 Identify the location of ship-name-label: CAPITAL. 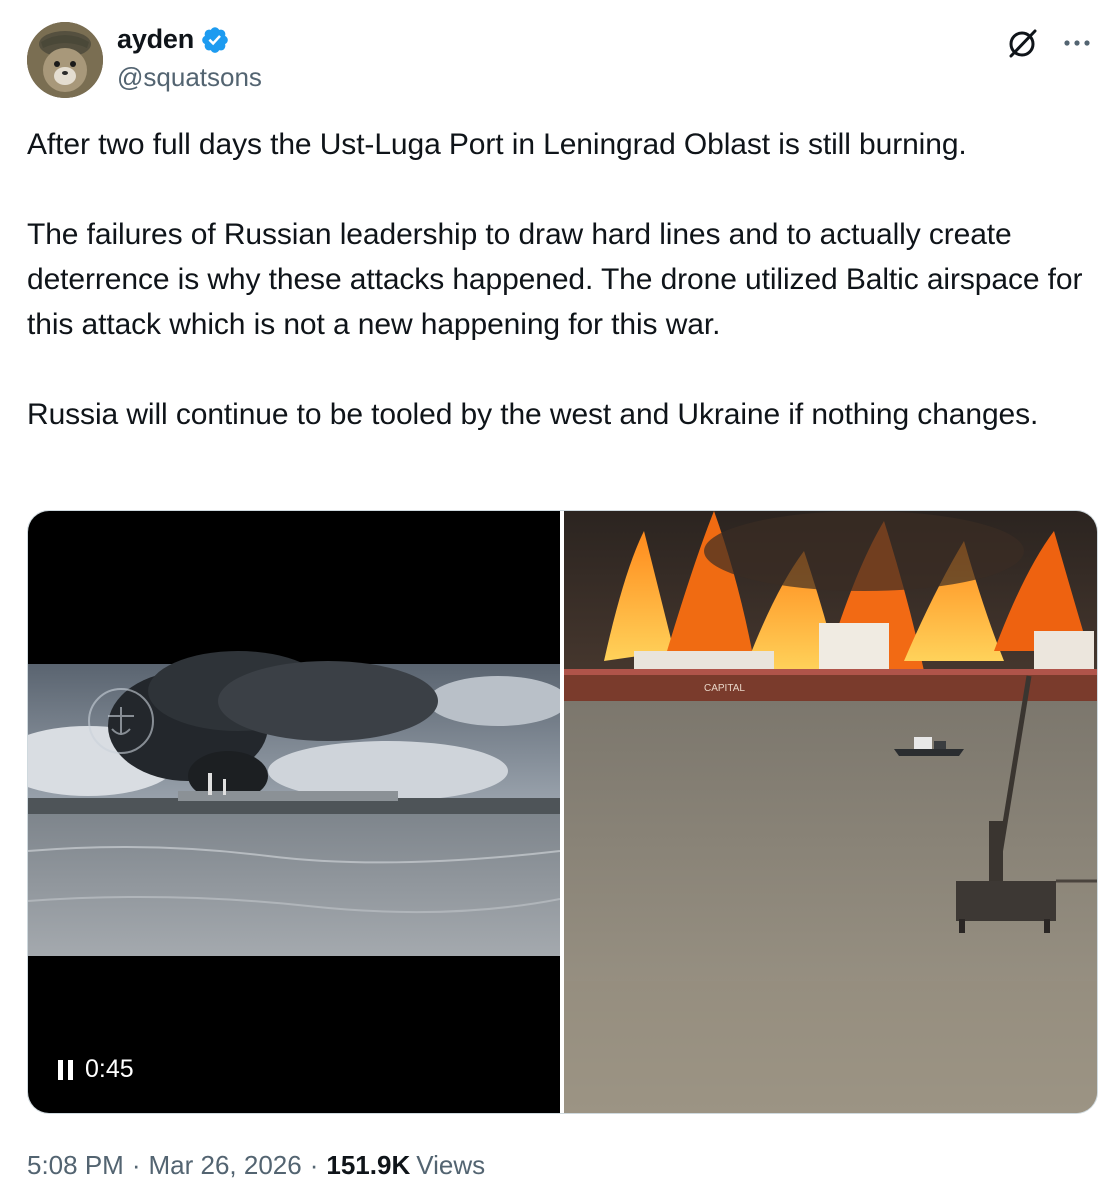
(724, 688).